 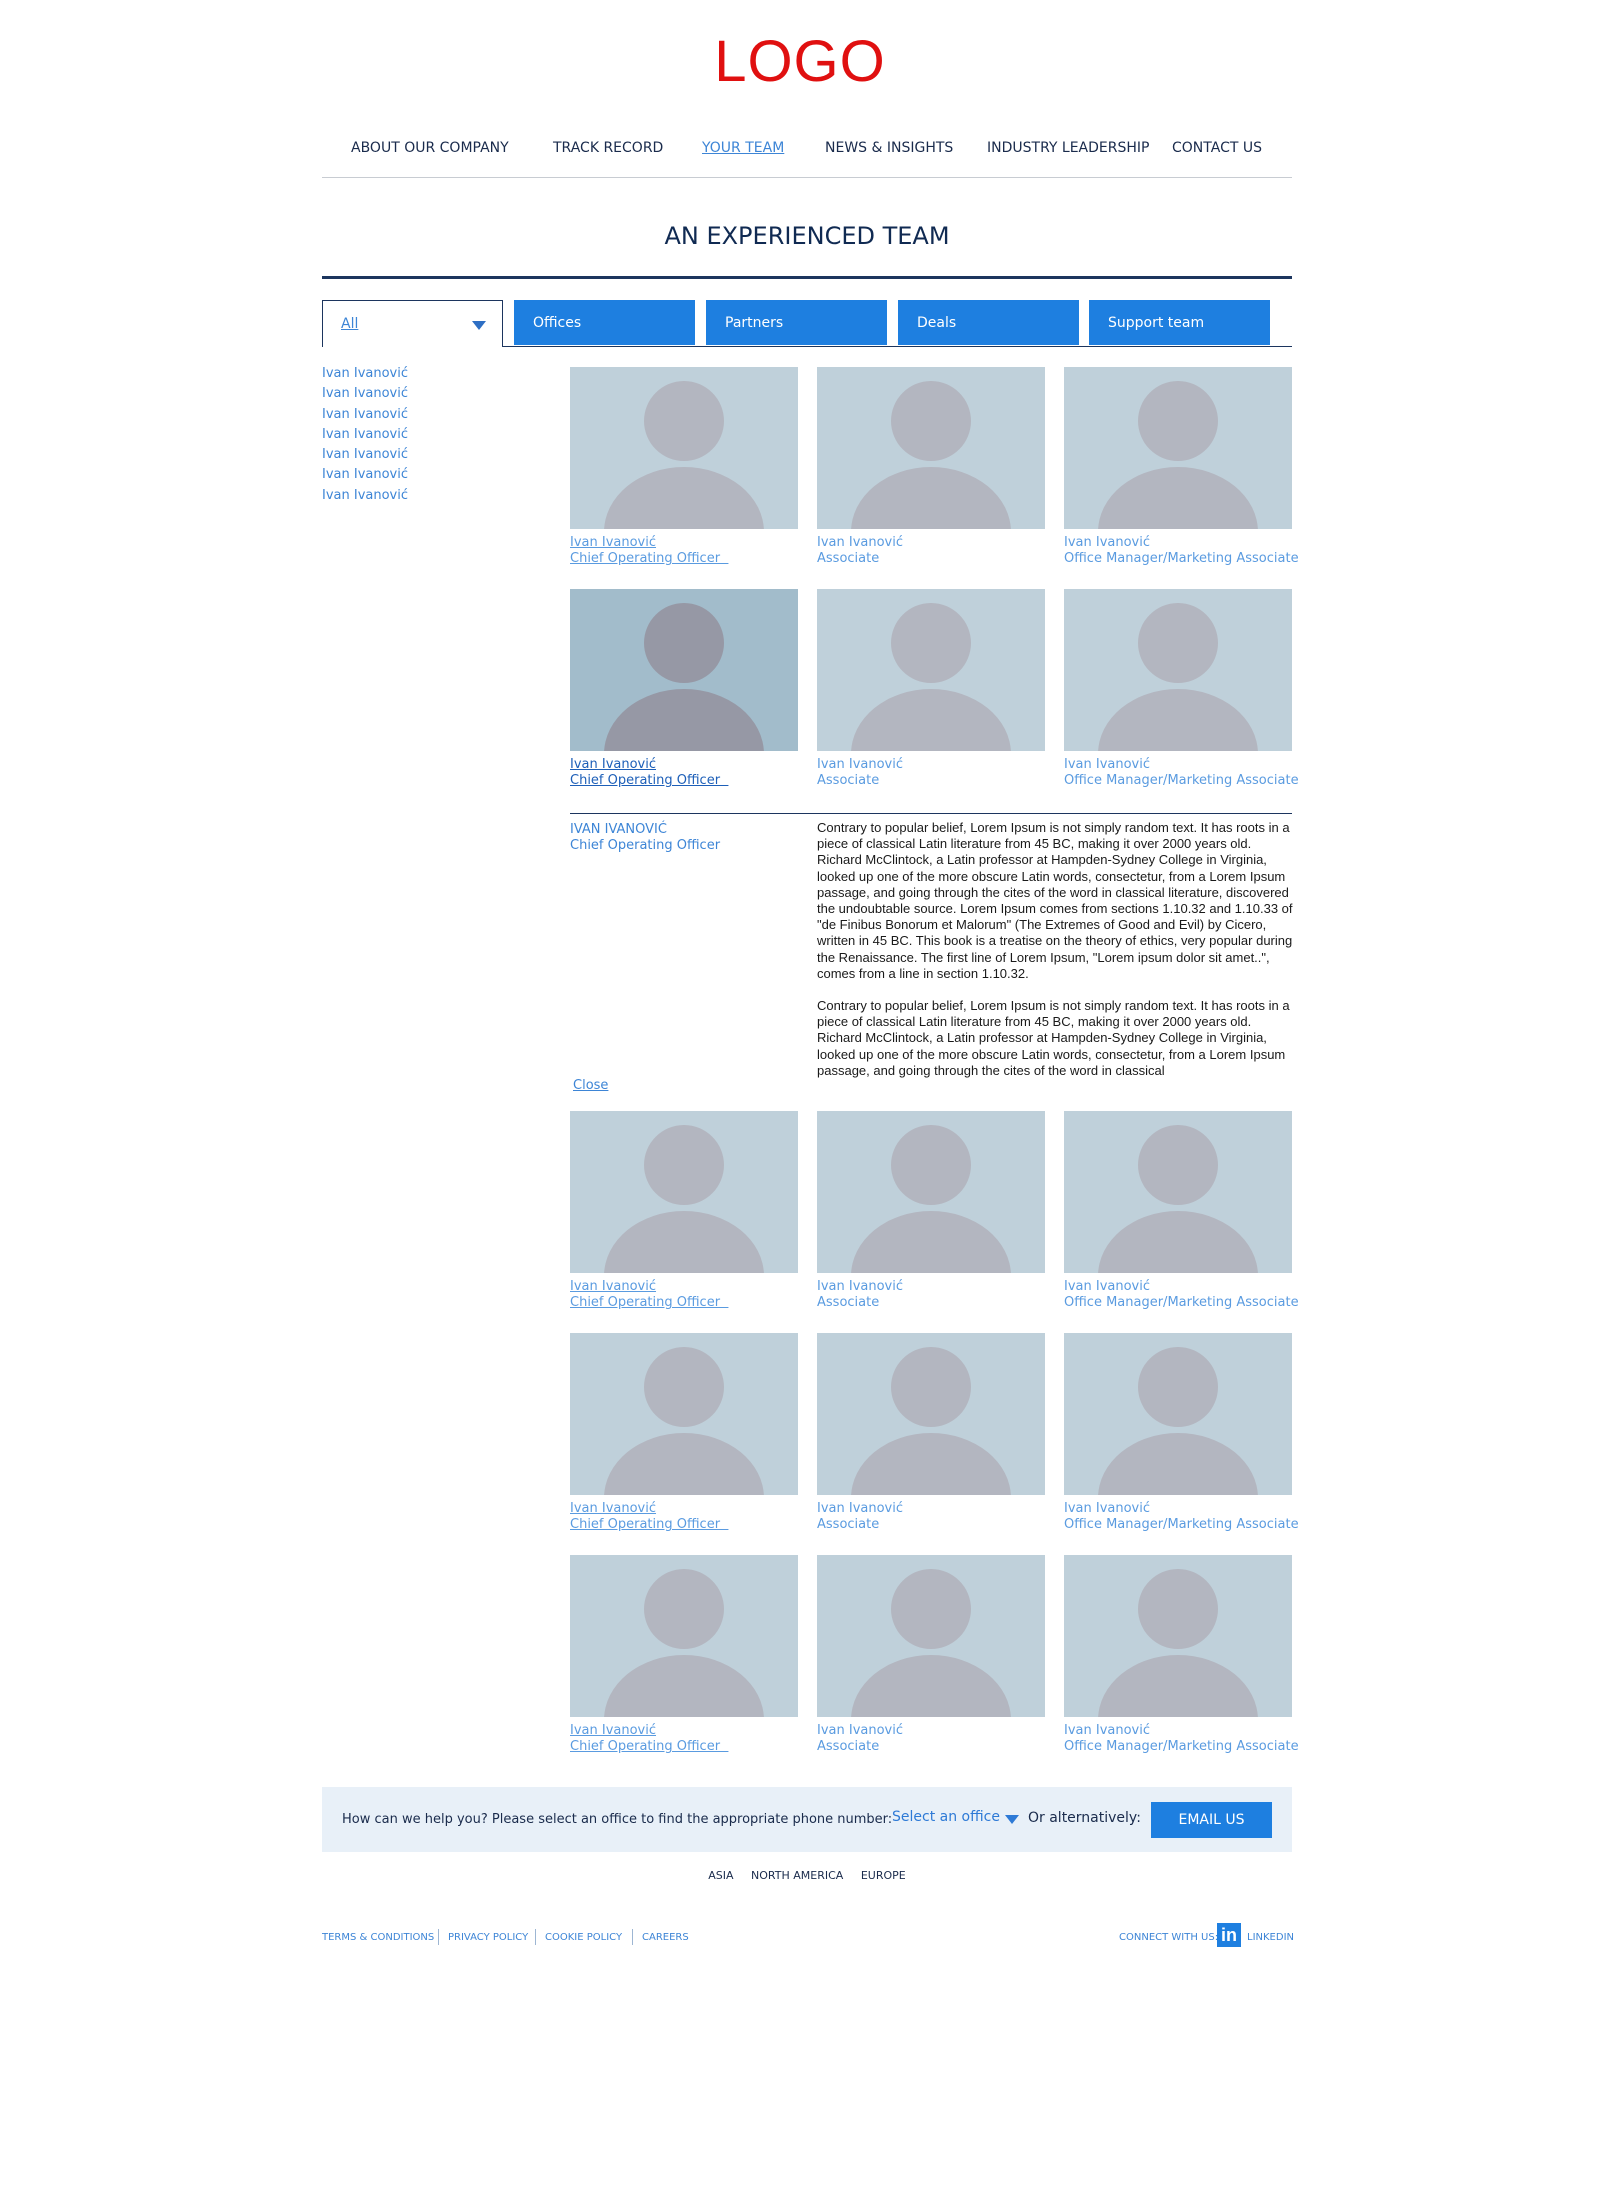 What do you see at coordinates (645, 845) in the screenshot?
I see `detail-role: Chief Operating Officer` at bounding box center [645, 845].